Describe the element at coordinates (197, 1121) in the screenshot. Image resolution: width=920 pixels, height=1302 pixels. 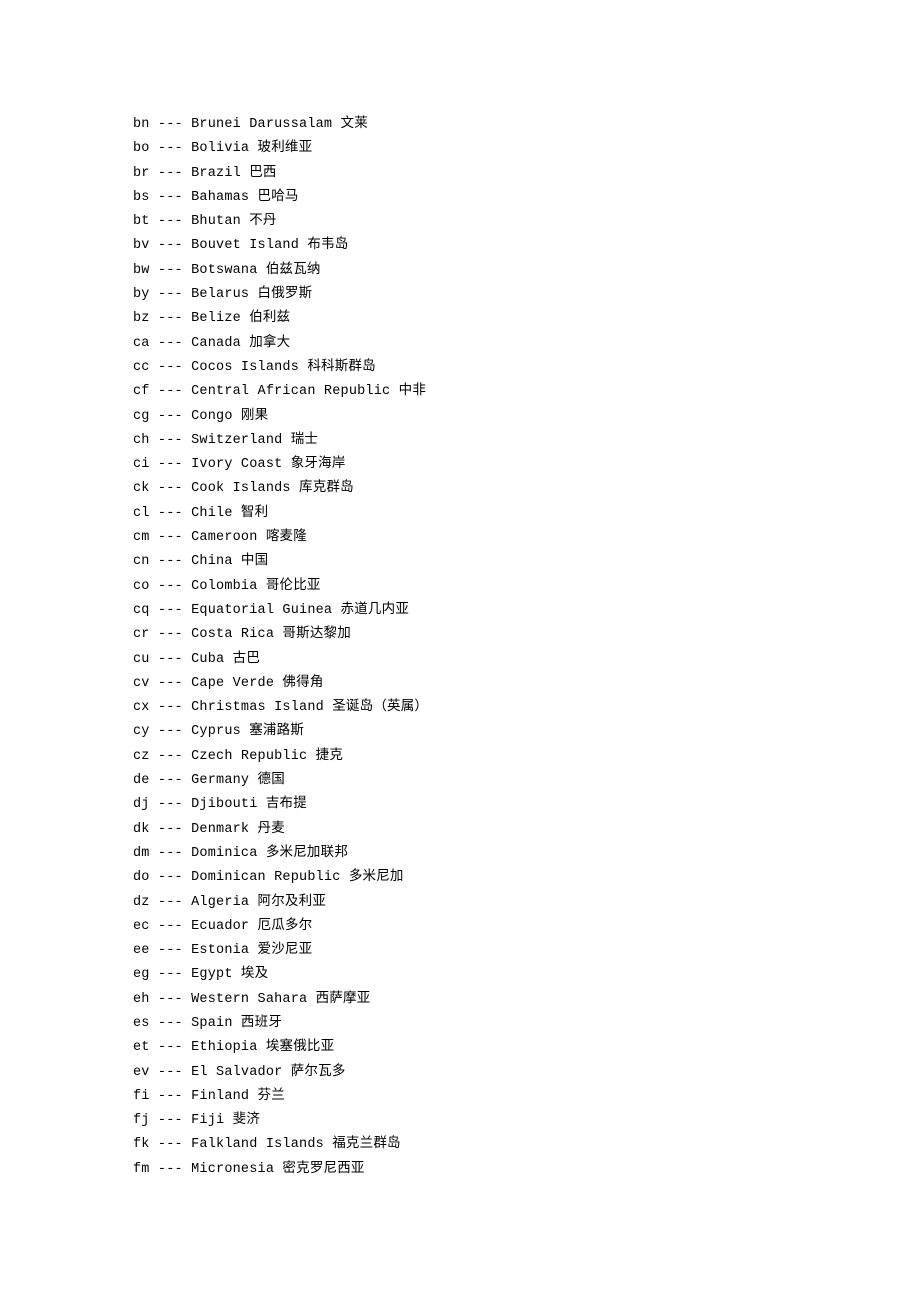
I see `country-entry-line: fj --- Fiji 斐济` at that location.